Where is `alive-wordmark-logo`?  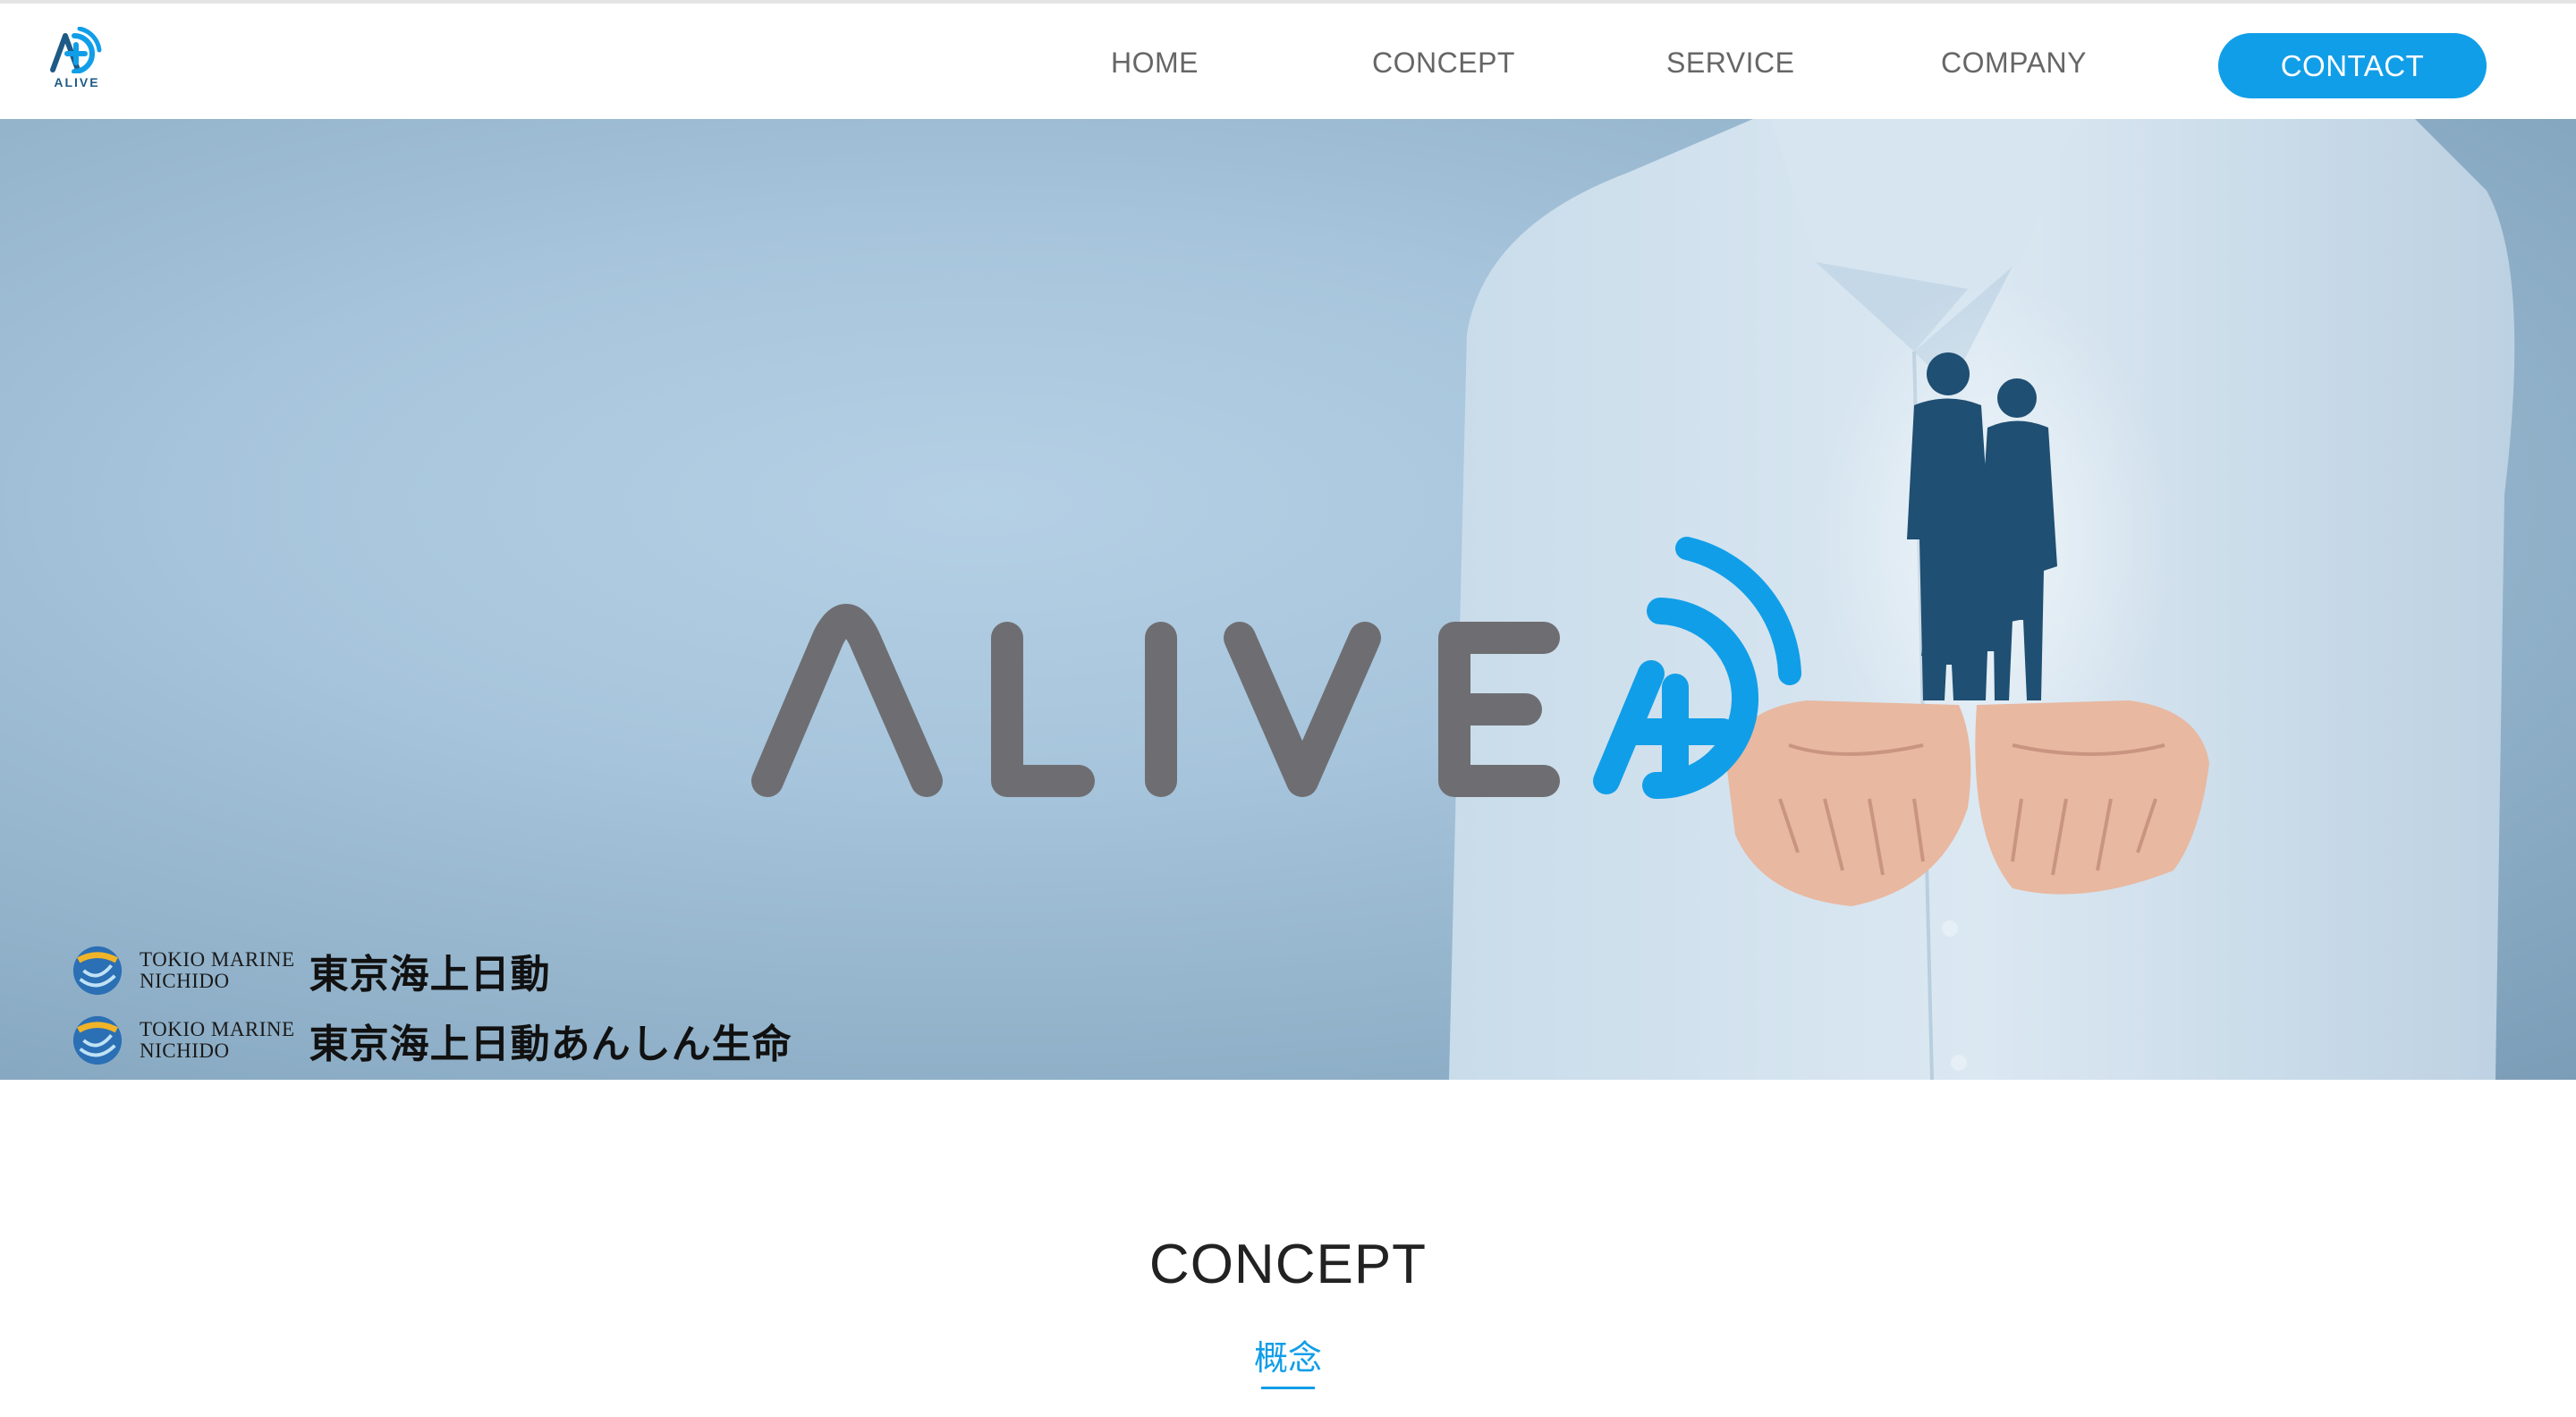 alive-wordmark-logo is located at coordinates (1276, 668).